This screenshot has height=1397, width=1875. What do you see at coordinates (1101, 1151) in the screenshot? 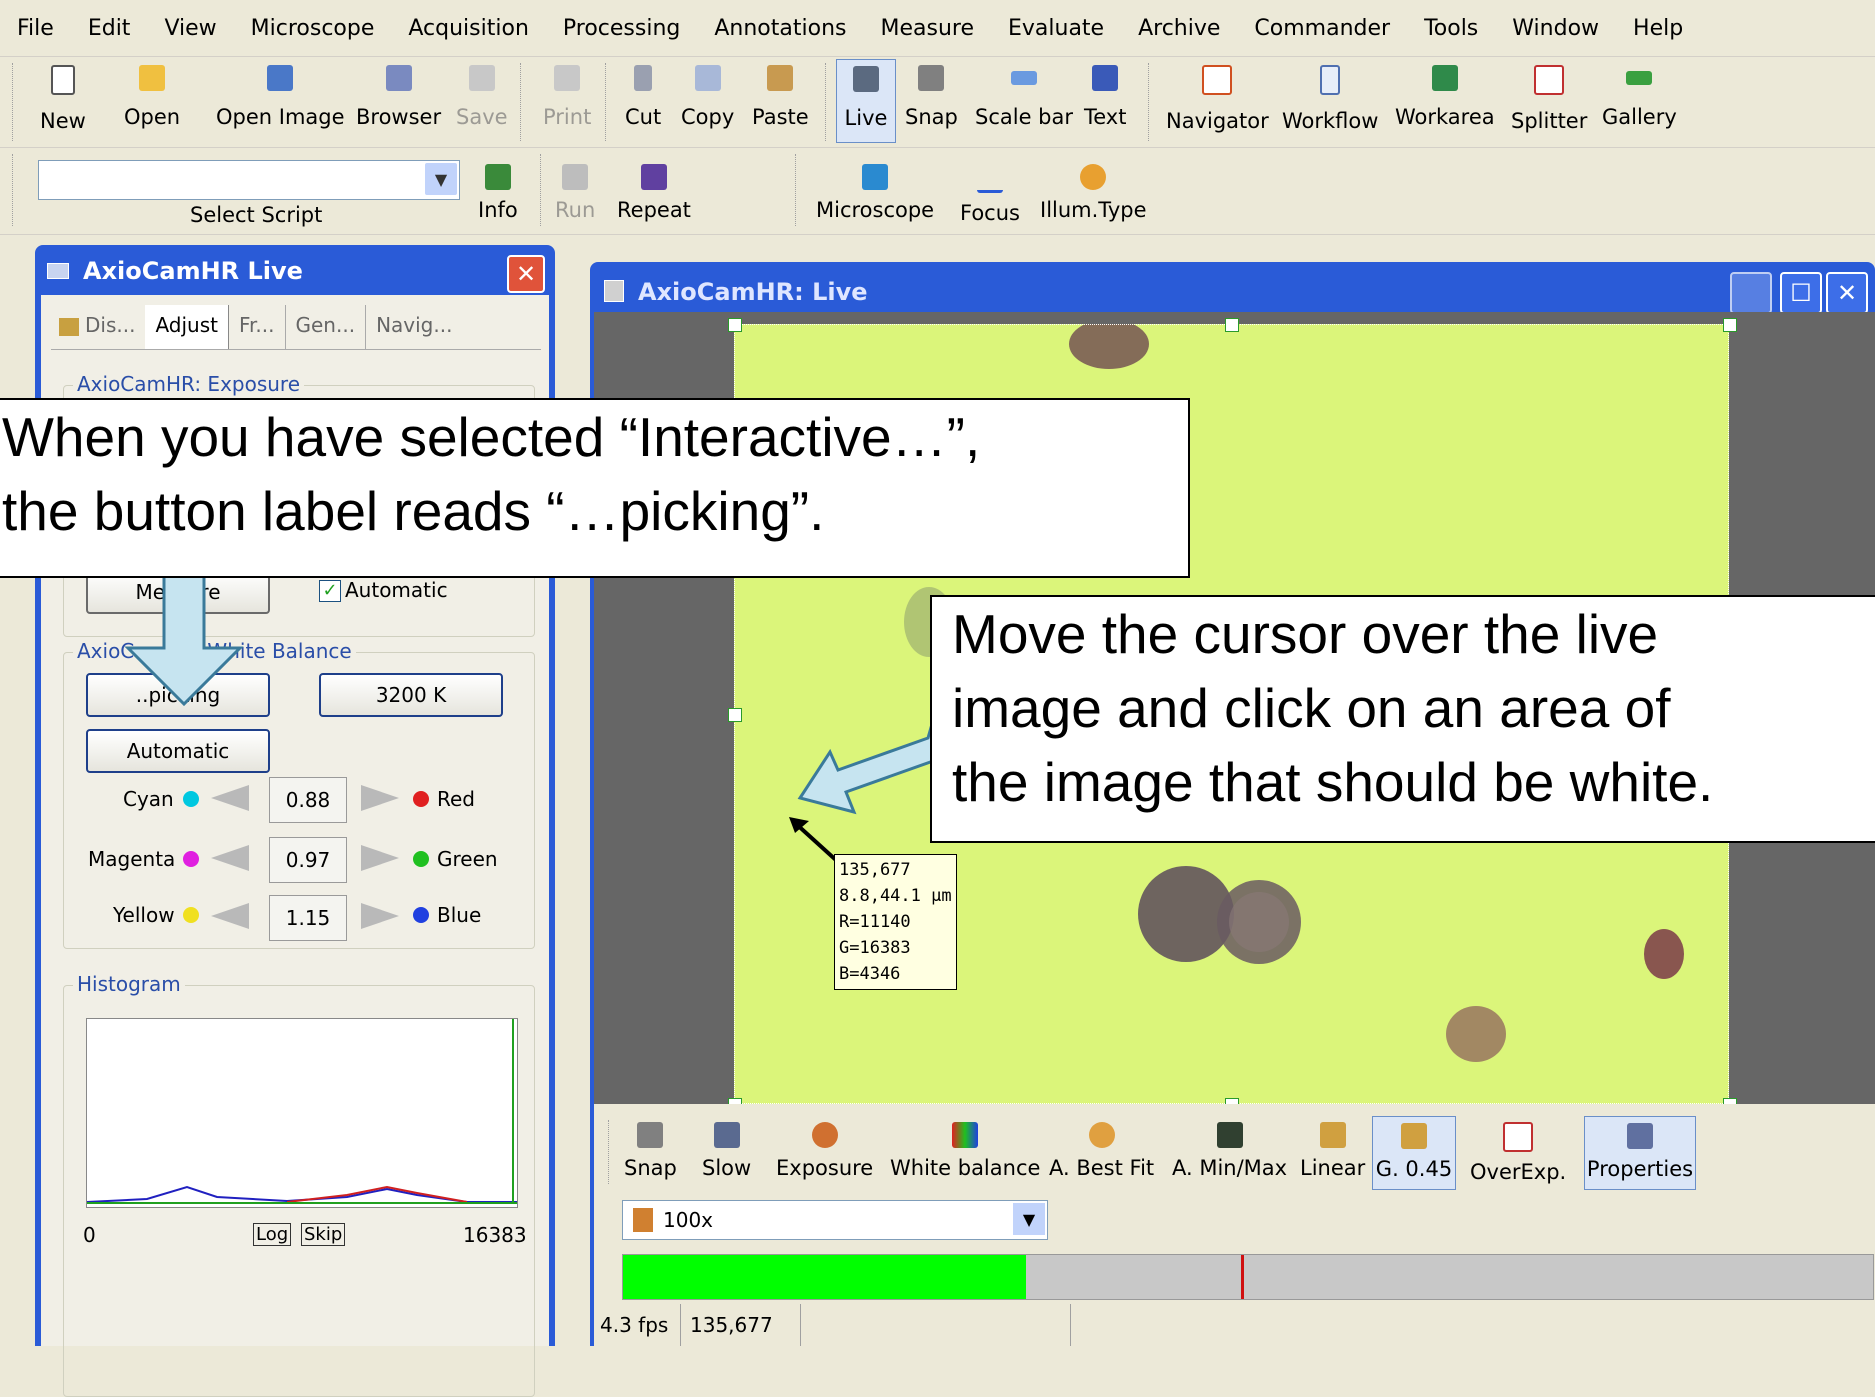
I see `best-fit-button: A. Best Fit` at bounding box center [1101, 1151].